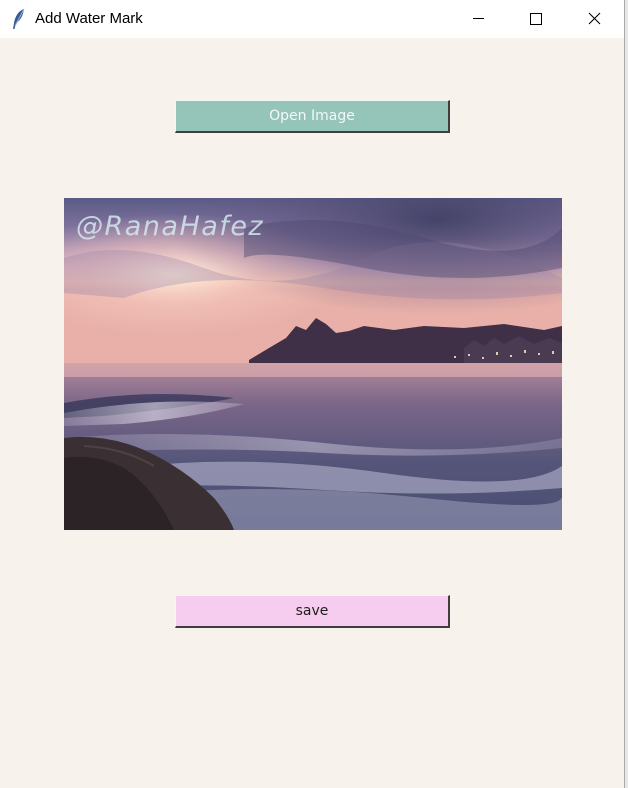 This screenshot has height=788, width=628. I want to click on window-title: Add Water Mark, so click(89, 18).